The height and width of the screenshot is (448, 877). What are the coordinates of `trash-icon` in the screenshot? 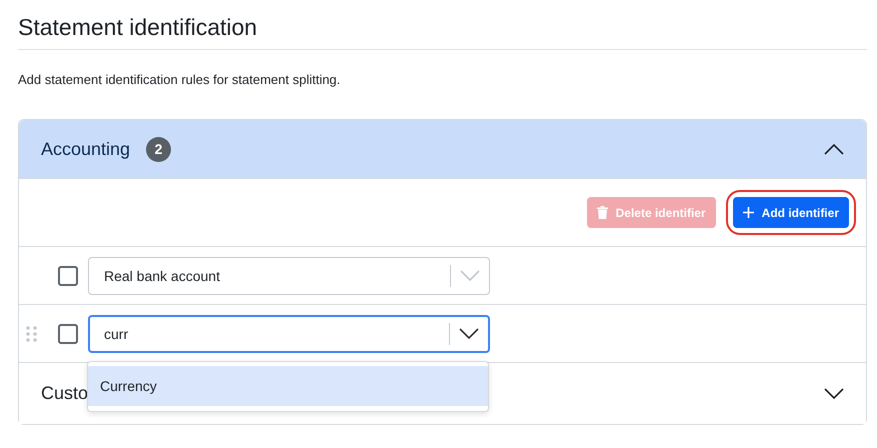 It's located at (602, 212).